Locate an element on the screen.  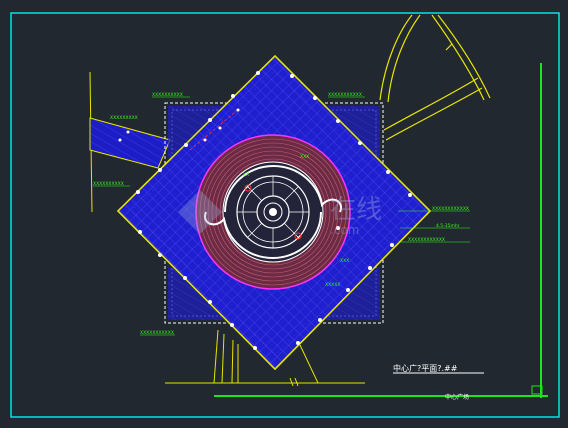
annotation-label: XXXXXXXXX is located at coordinates (124, 118).